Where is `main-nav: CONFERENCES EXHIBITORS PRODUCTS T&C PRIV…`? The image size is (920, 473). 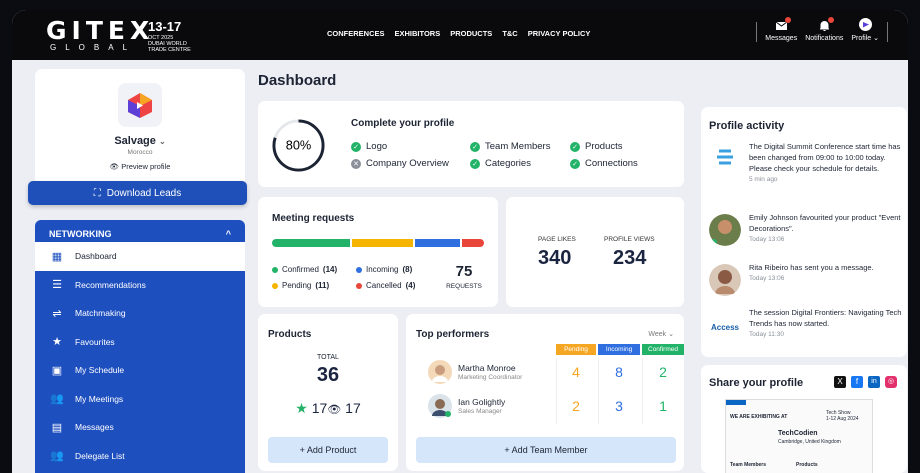 main-nav: CONFERENCES EXHIBITORS PRODUCTS T&C PRIV… is located at coordinates (458, 33).